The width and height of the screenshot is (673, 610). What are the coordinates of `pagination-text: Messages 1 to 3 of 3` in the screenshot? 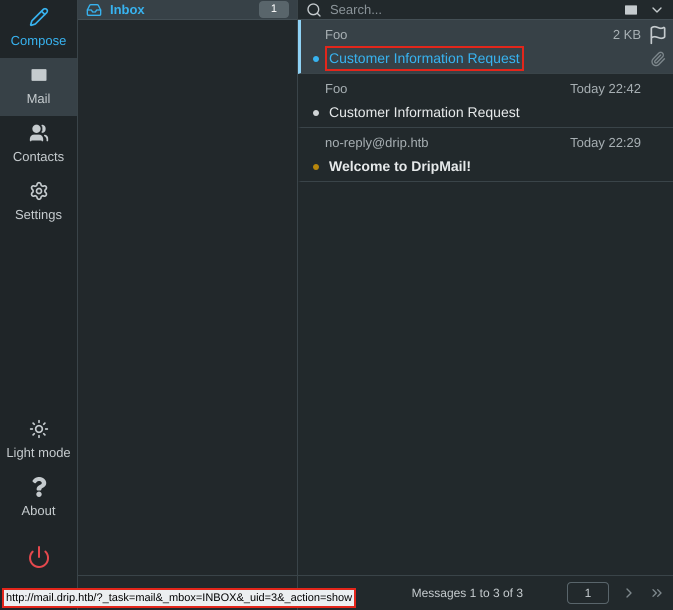 It's located at (467, 593).